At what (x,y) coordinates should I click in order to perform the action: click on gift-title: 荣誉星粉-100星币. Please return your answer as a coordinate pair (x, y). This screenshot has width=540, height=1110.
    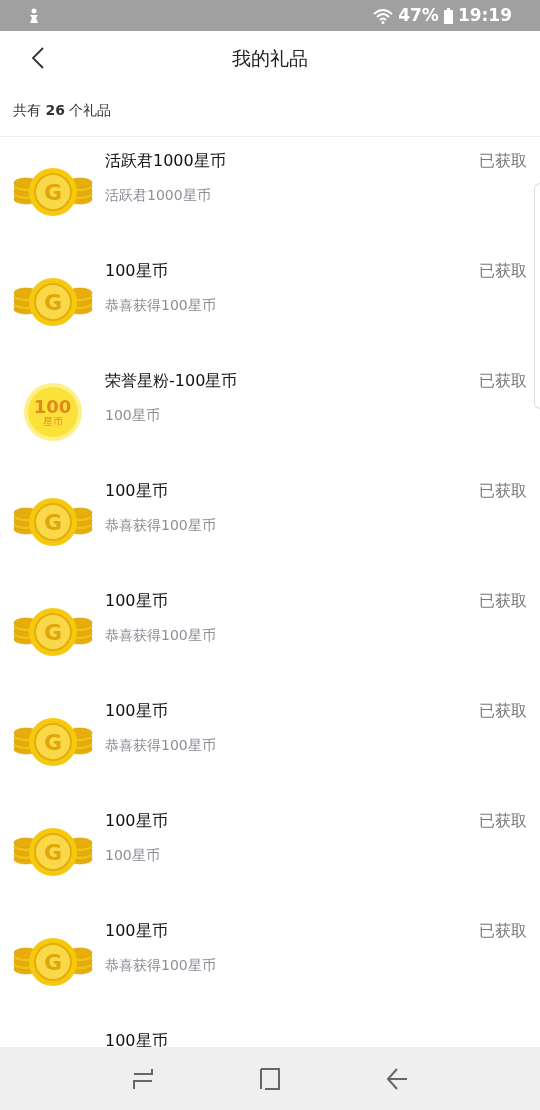
    Looking at the image, I should click on (172, 381).